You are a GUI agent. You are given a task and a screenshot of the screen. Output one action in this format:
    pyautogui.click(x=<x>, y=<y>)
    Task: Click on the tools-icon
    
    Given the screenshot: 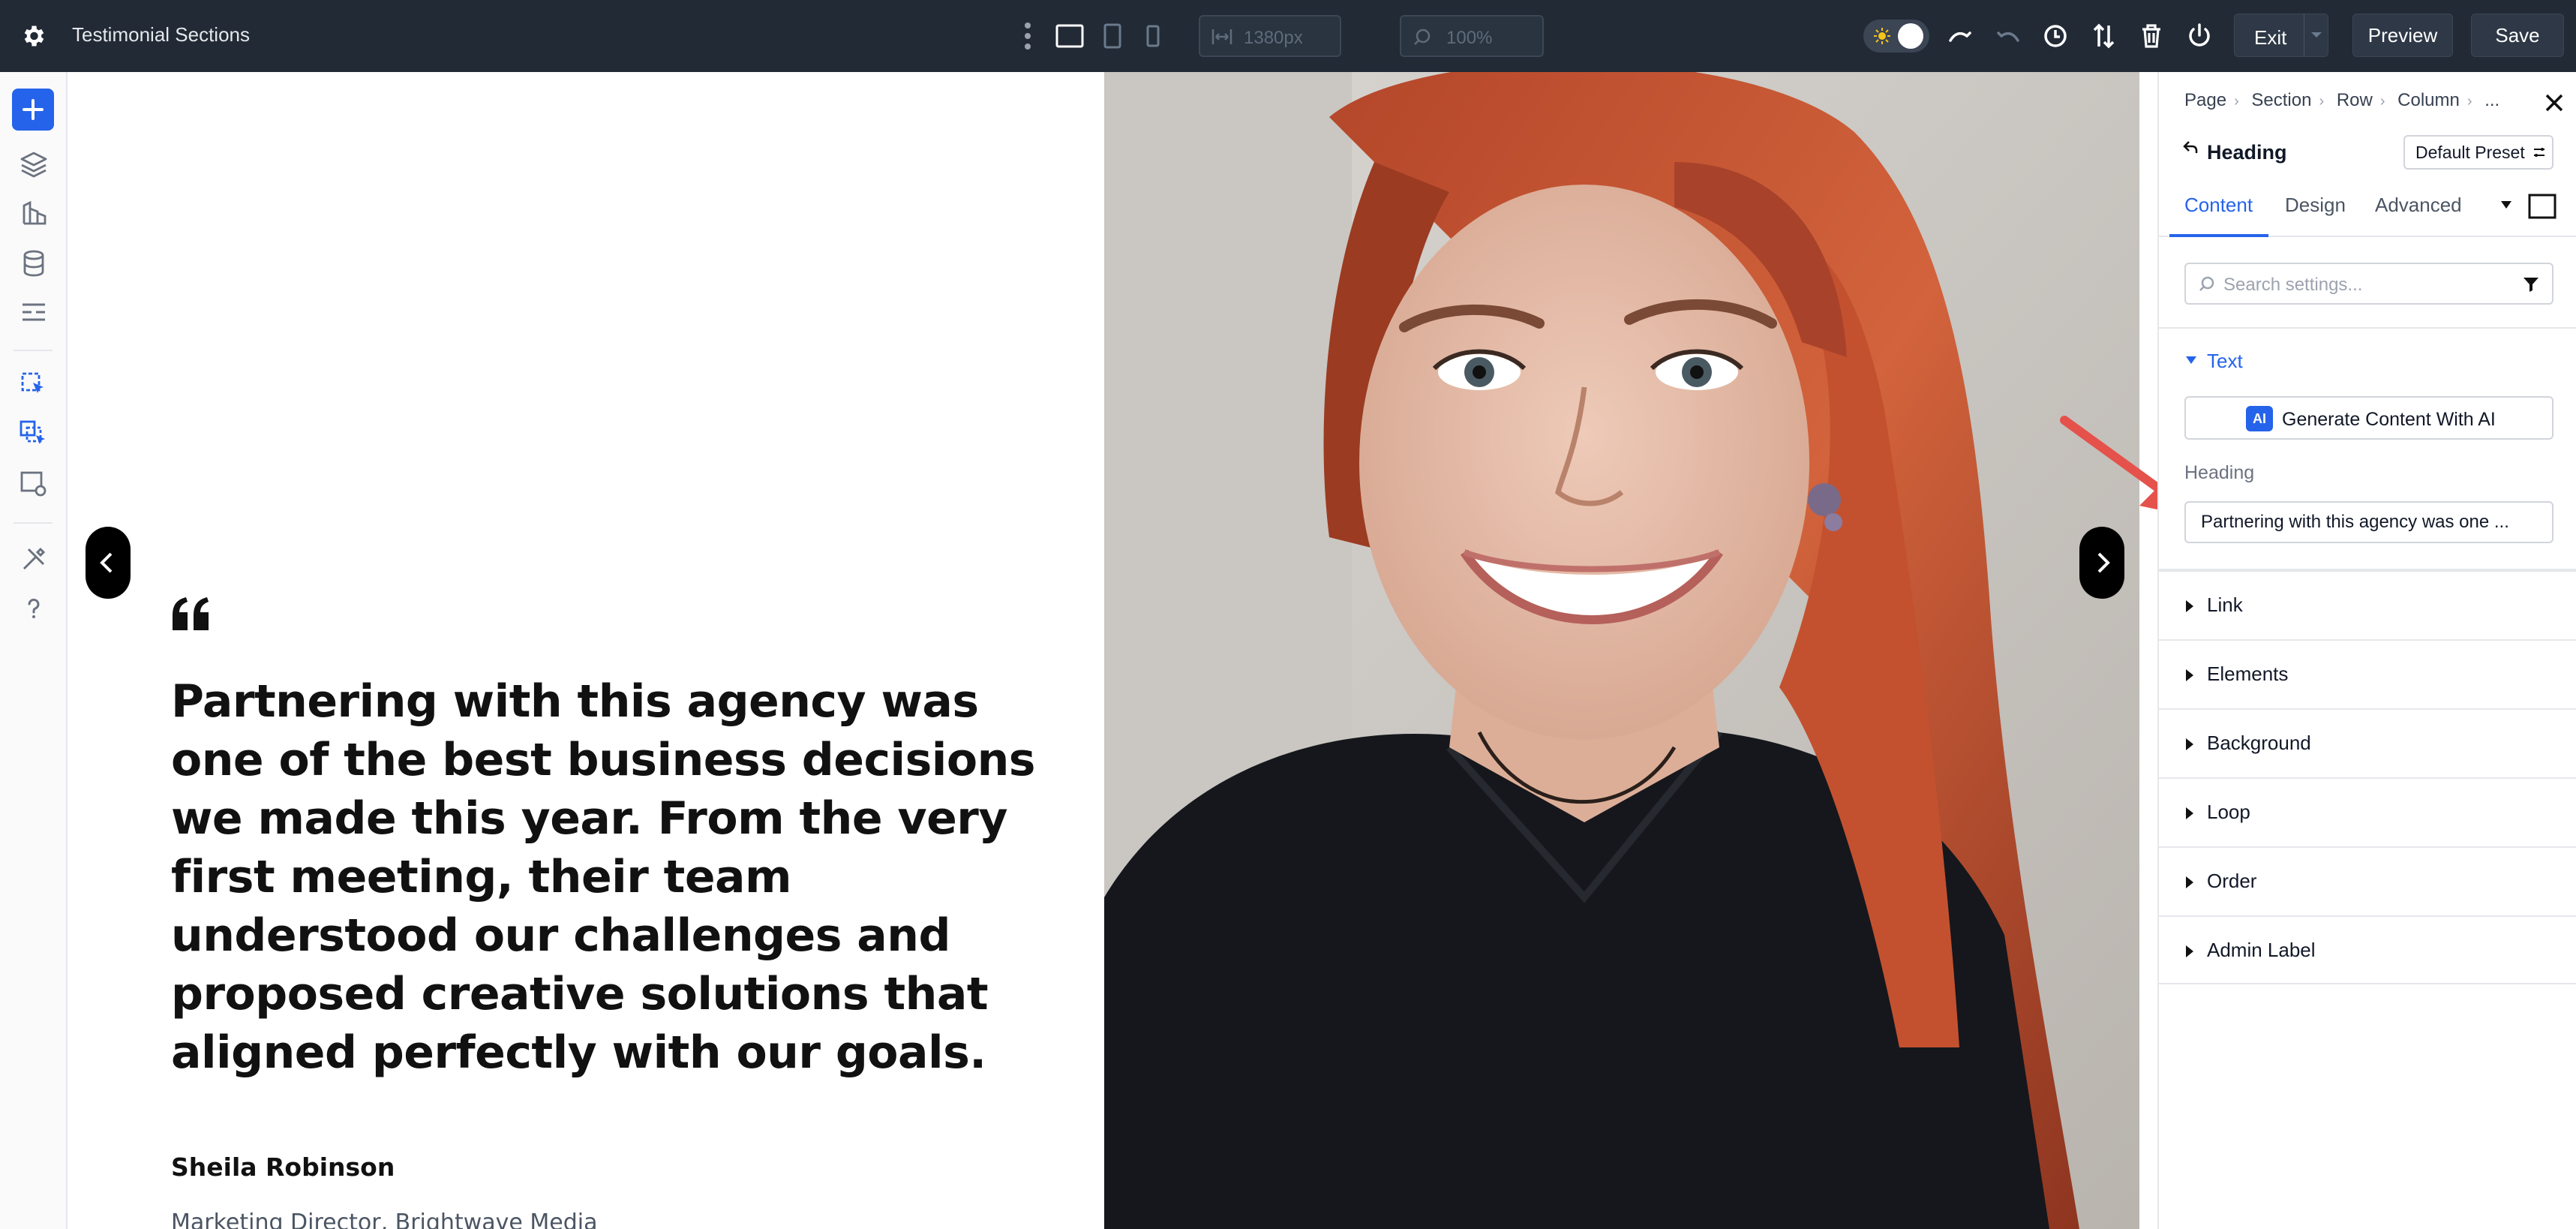 What is the action you would take?
    pyautogui.click(x=34, y=559)
    